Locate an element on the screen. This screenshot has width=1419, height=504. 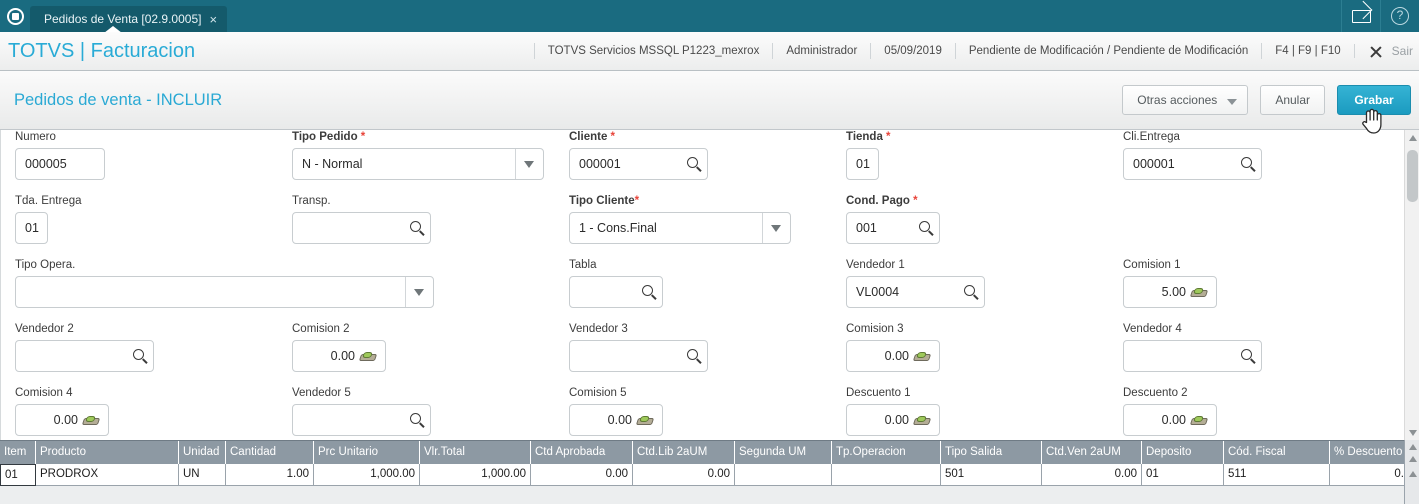
input-comision-2: 0.00 is located at coordinates (339, 356).